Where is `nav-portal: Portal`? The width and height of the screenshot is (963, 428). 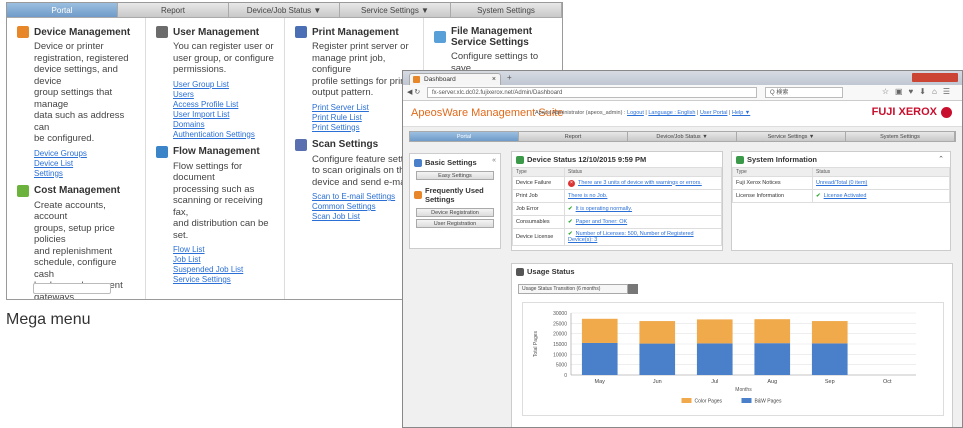 nav-portal: Portal is located at coordinates (62, 10).